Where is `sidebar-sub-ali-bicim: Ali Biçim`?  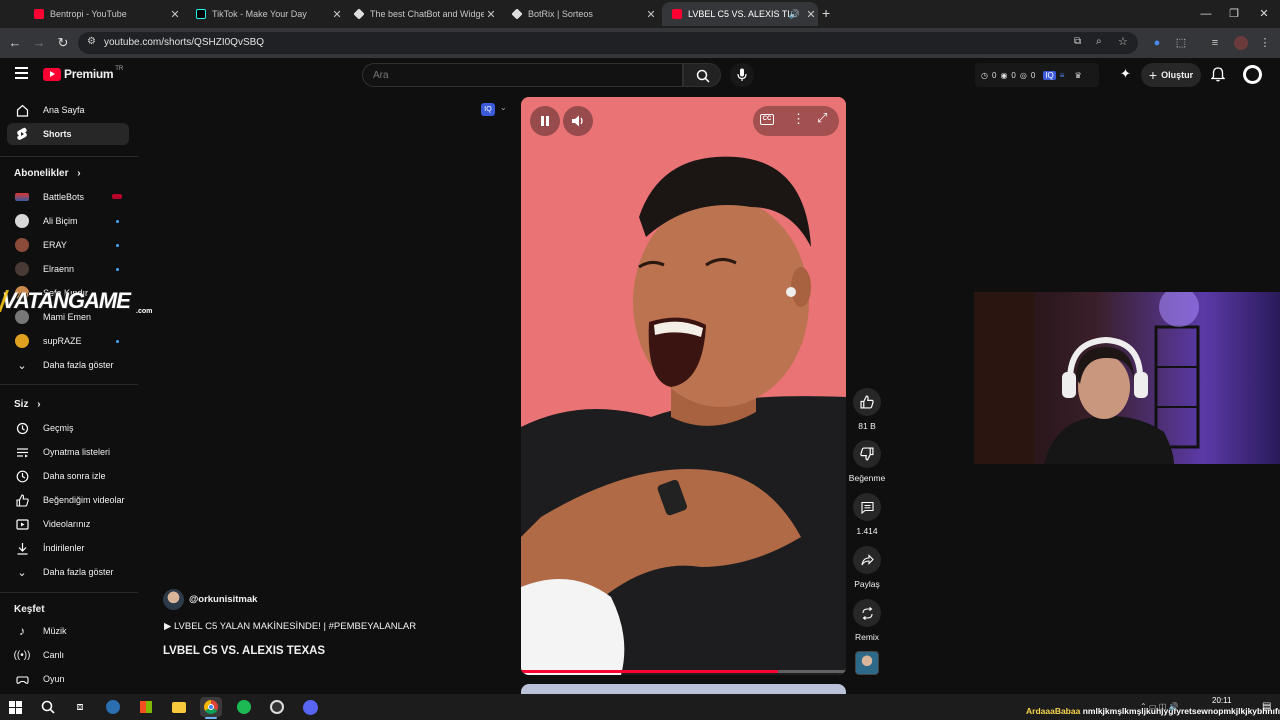
sidebar-sub-ali-bicim: Ali Biçim is located at coordinates (68, 221).